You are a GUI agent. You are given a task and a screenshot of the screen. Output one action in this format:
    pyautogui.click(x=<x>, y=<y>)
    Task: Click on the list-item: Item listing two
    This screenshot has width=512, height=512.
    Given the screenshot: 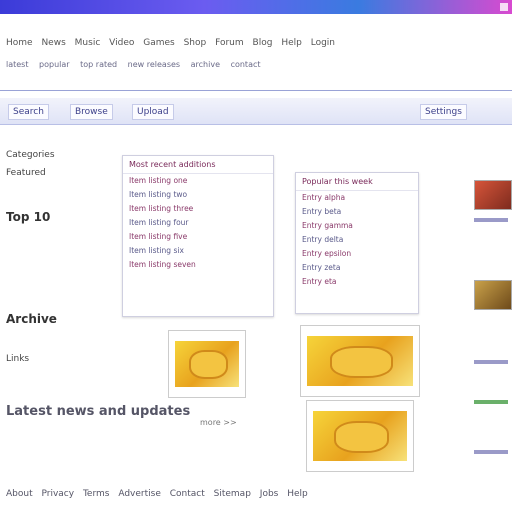 What is the action you would take?
    pyautogui.click(x=198, y=195)
    